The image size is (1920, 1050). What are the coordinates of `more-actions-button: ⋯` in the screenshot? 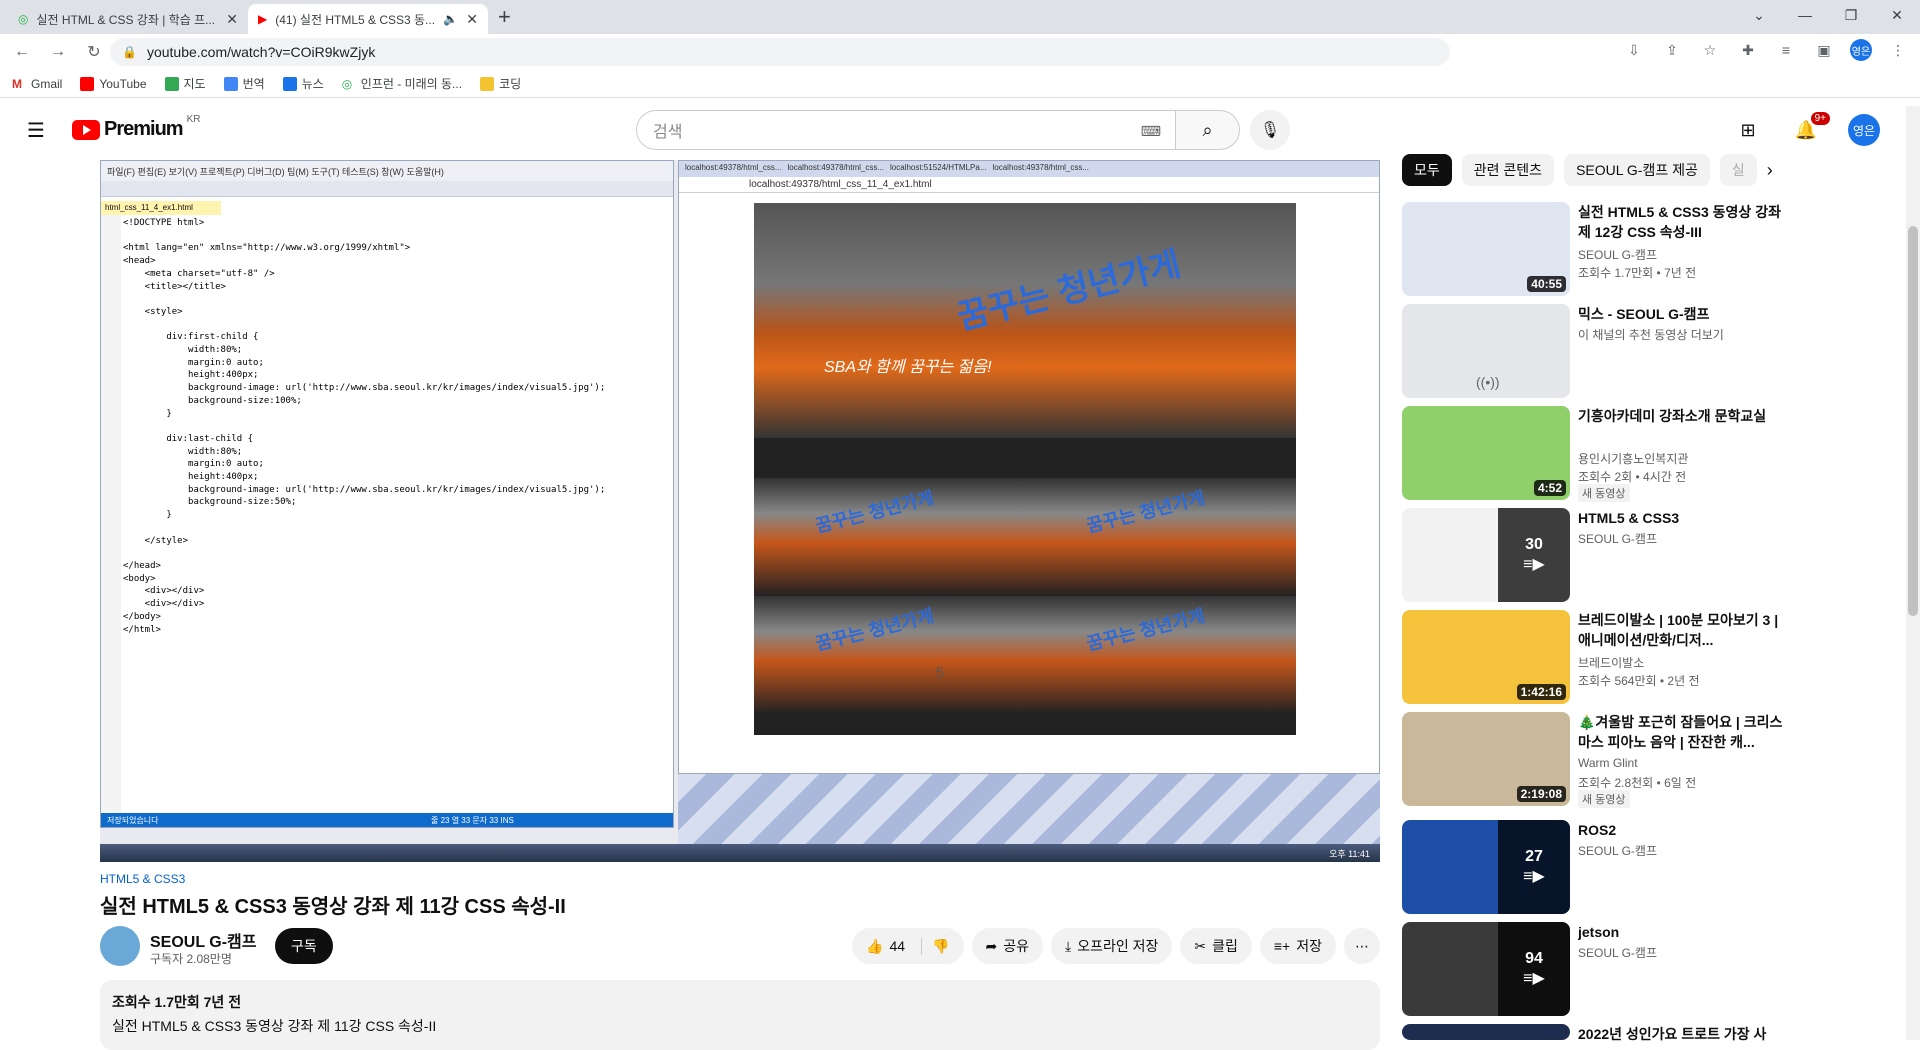 It's located at (1362, 946).